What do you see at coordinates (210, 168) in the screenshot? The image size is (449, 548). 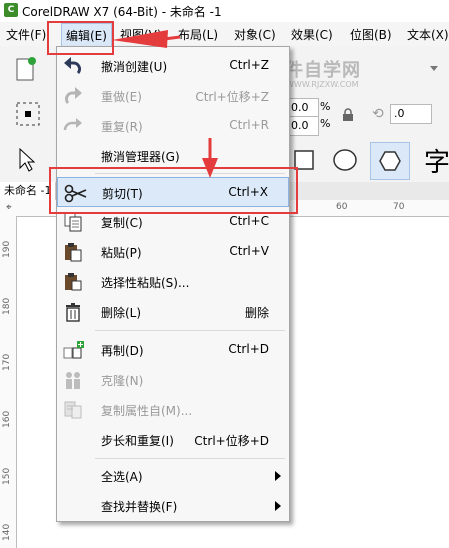 I see `annotation-arrow-down` at bounding box center [210, 168].